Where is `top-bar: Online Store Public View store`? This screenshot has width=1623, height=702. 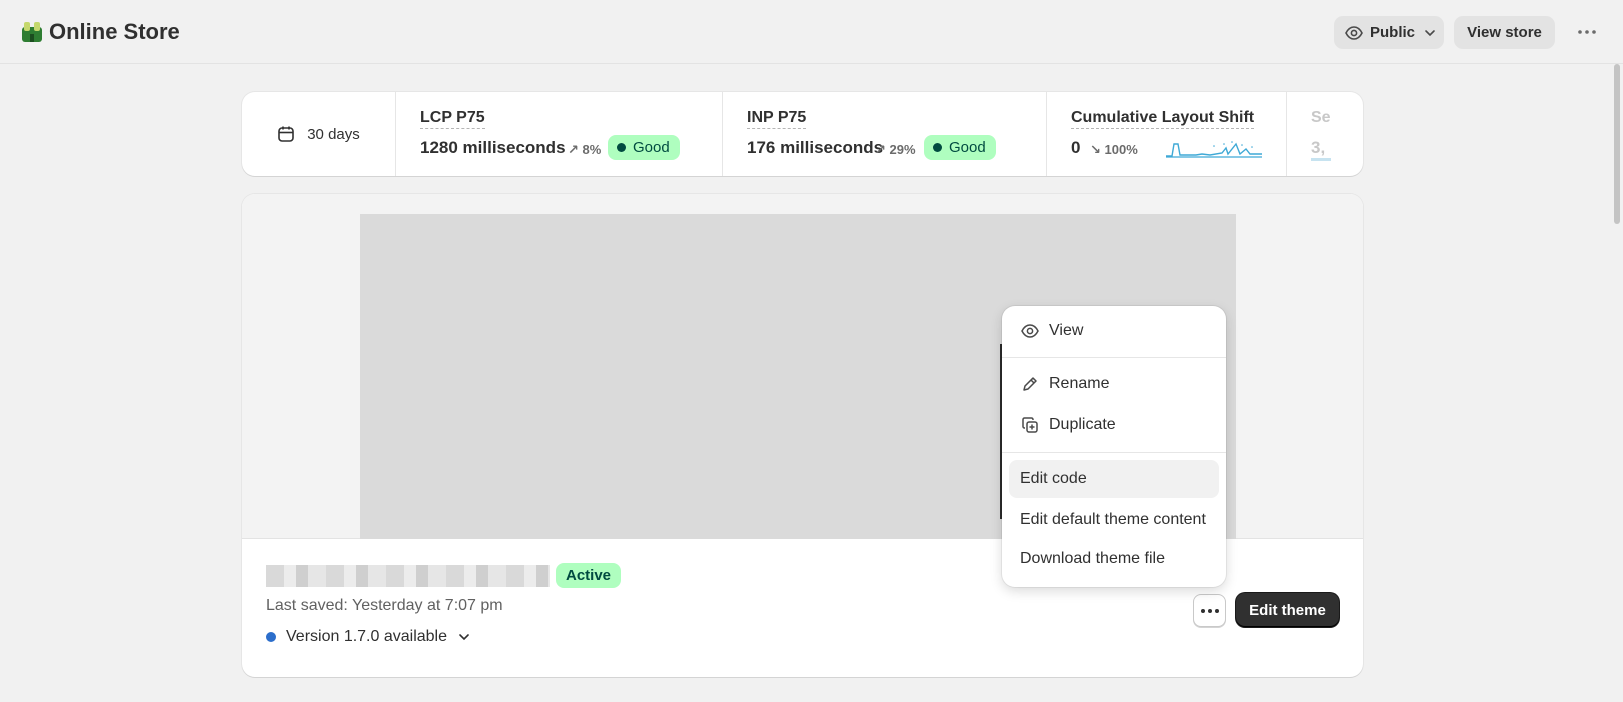 top-bar: Online Store Public View store is located at coordinates (811, 32).